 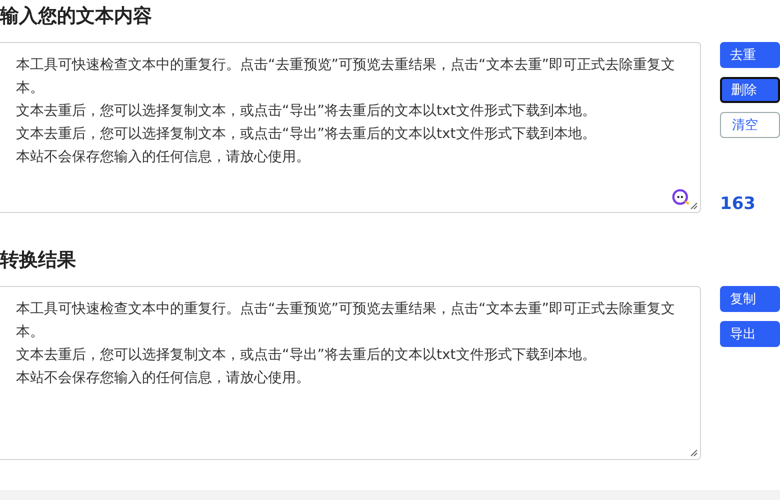 I want to click on action-button: 导出, so click(x=750, y=334).